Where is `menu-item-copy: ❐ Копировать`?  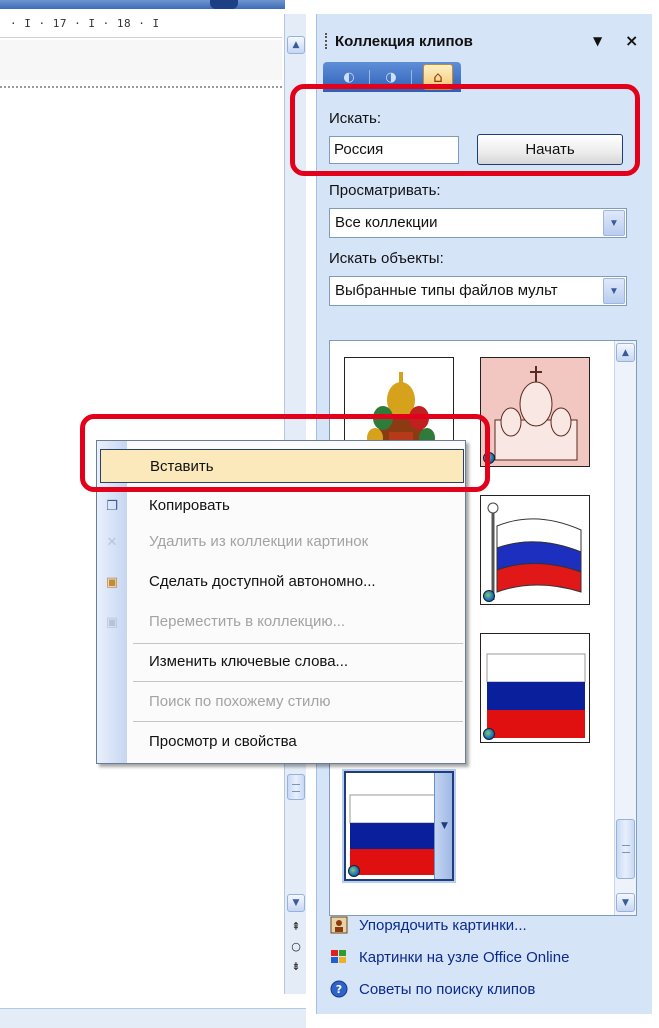
menu-item-copy: ❐ Копировать is located at coordinates (281, 506).